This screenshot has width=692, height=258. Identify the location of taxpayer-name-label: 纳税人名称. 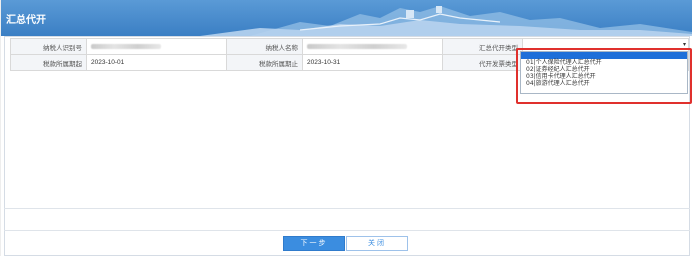
(264, 46).